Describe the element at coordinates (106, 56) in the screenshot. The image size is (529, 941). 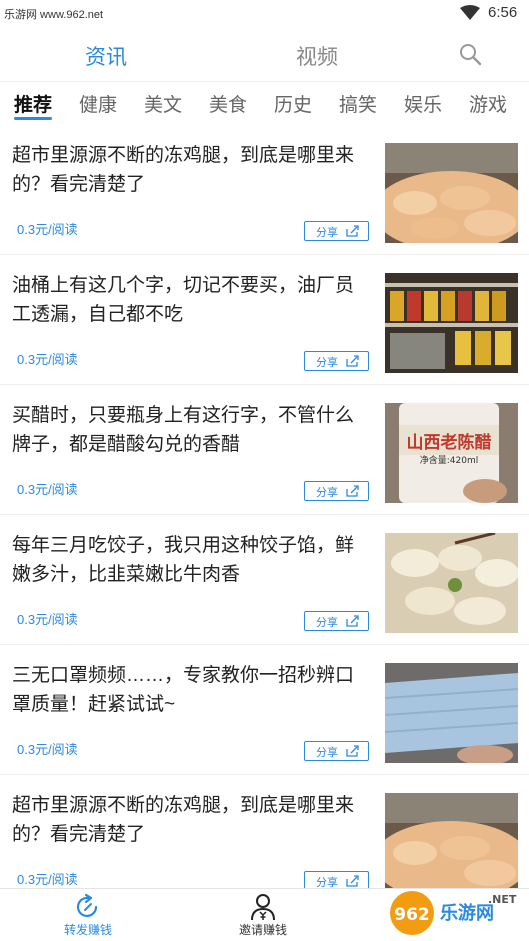
I see `tab-news: 资讯` at that location.